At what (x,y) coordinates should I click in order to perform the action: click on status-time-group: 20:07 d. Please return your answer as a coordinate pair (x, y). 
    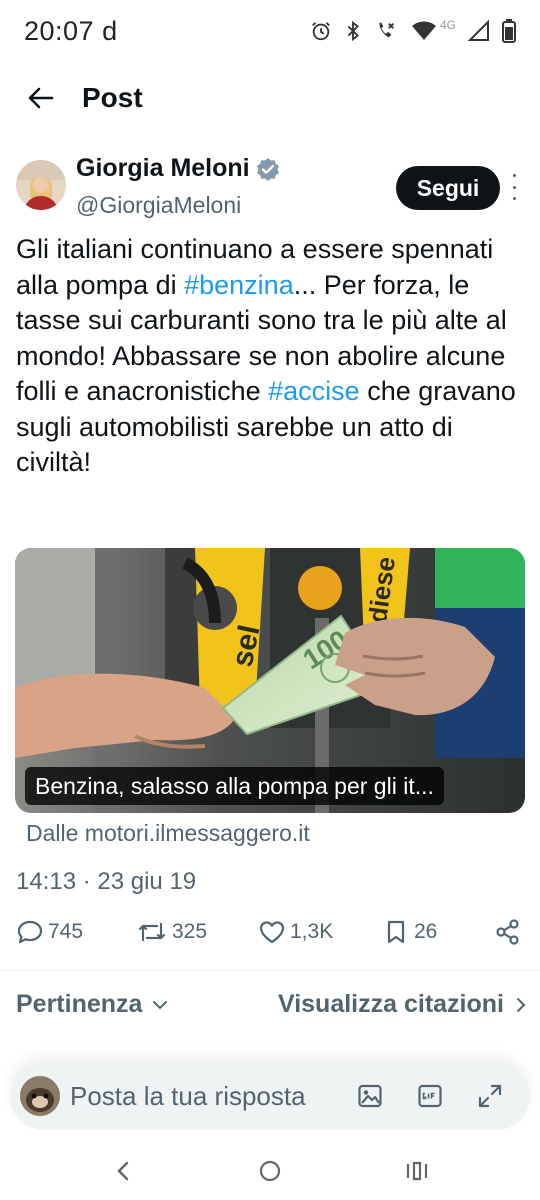
    Looking at the image, I should click on (71, 31).